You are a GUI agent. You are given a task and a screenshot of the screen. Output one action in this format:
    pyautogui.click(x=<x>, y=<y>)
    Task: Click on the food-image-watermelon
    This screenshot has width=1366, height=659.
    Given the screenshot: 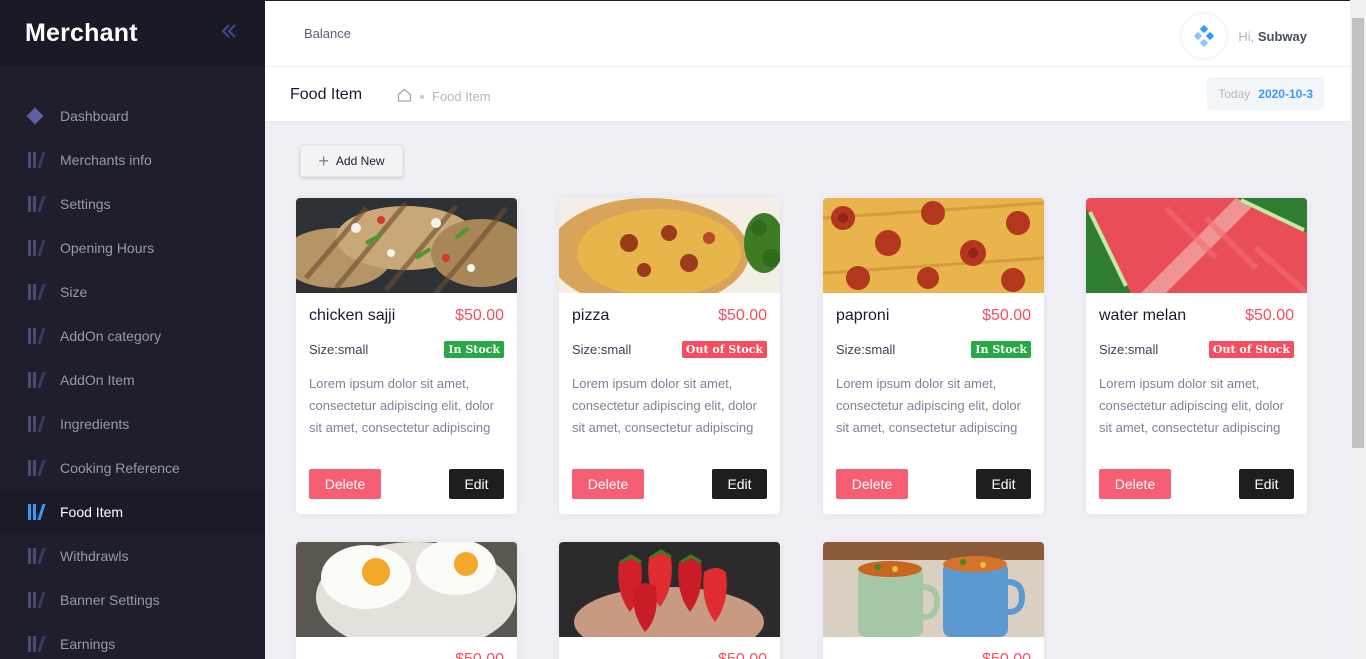 What is the action you would take?
    pyautogui.click(x=1196, y=245)
    